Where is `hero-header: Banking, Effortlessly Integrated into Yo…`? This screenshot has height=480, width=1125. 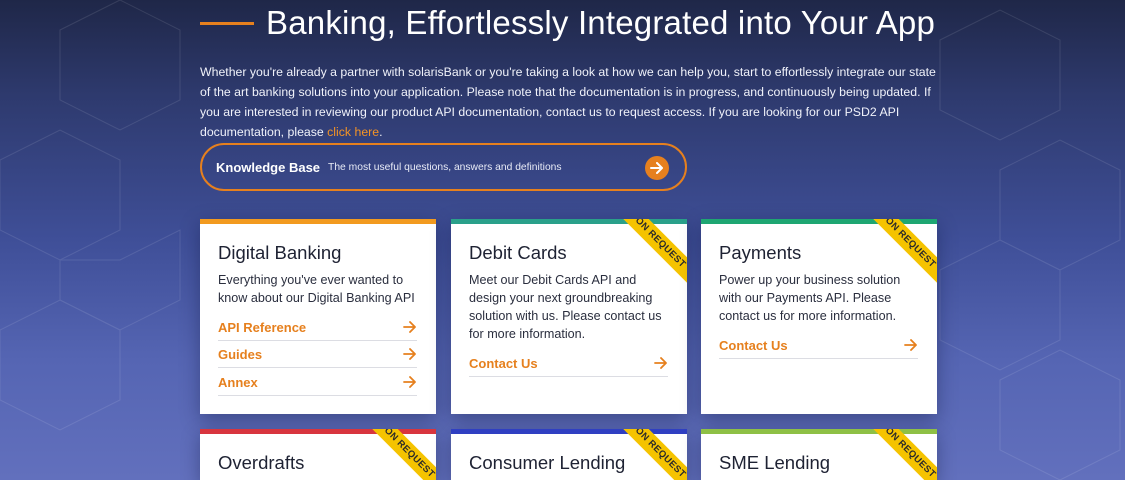 hero-header: Banking, Effortlessly Integrated into Yo… is located at coordinates (567, 23).